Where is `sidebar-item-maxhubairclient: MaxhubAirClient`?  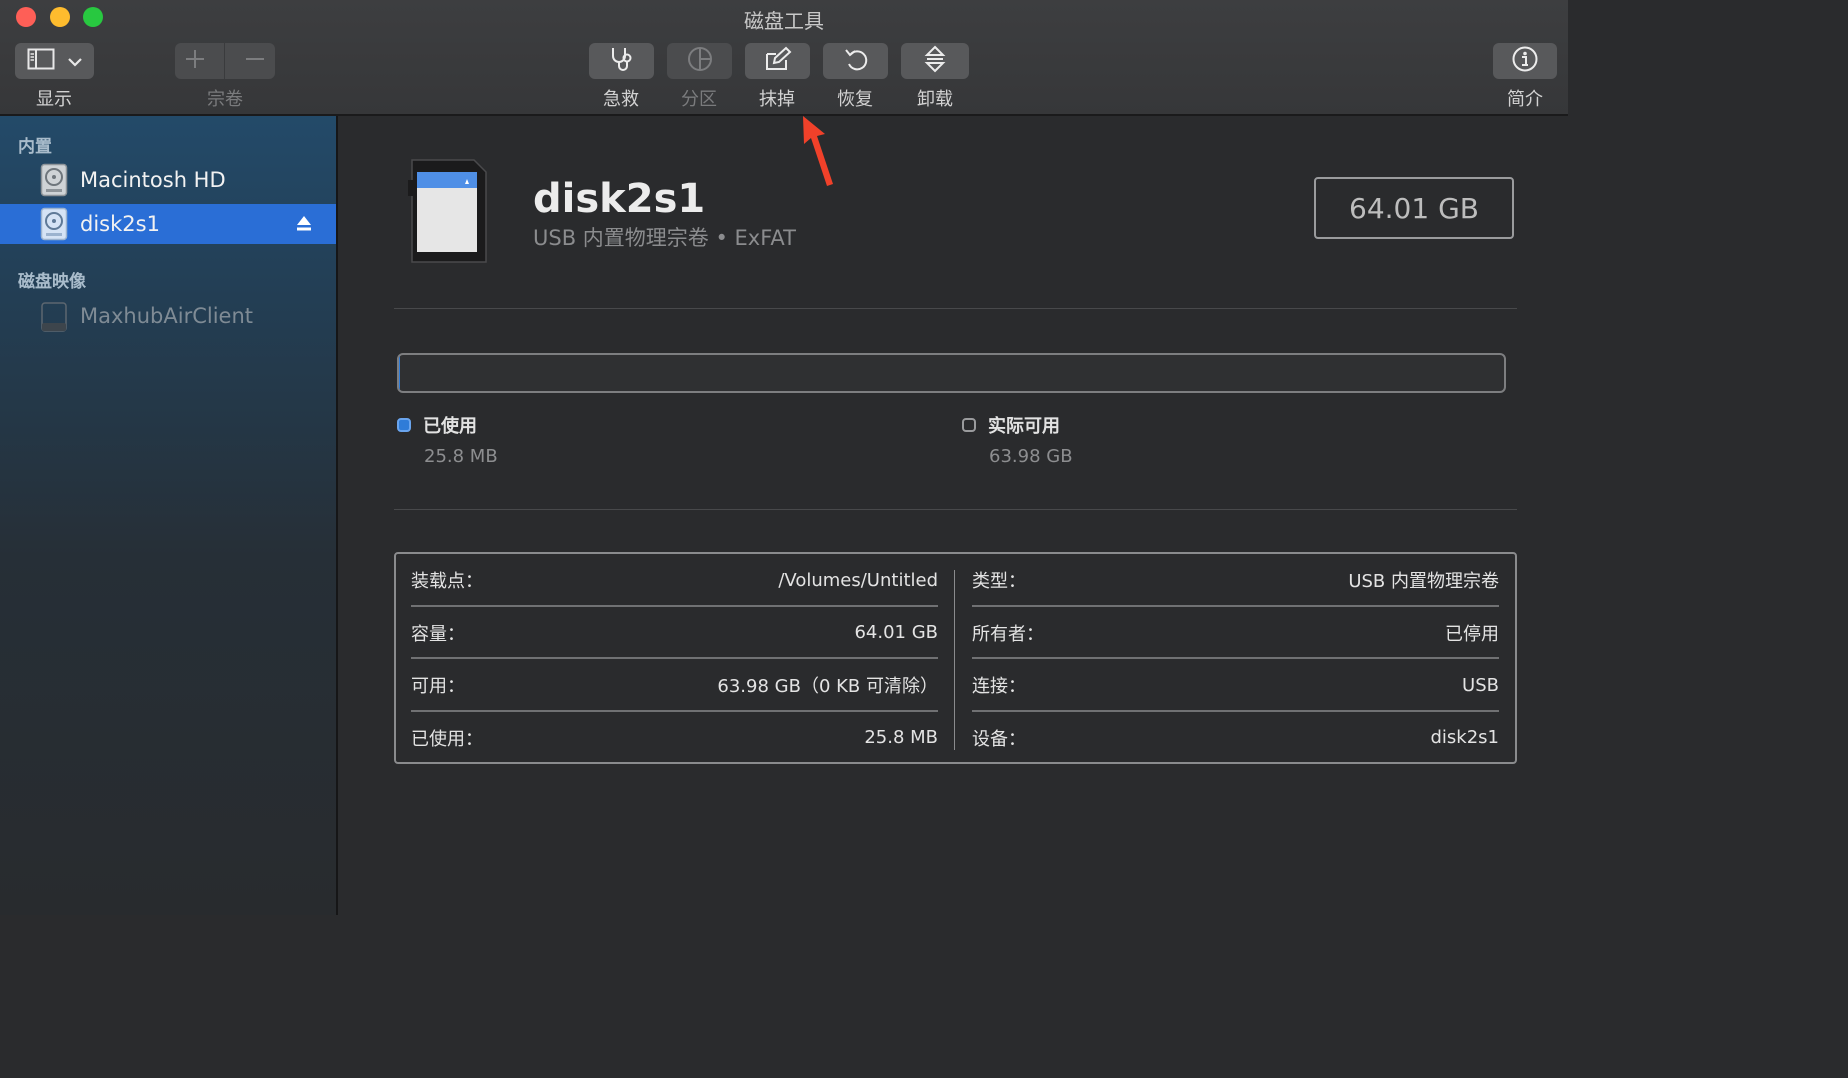
sidebar-item-maxhubairclient: MaxhubAirClient is located at coordinates (168, 316).